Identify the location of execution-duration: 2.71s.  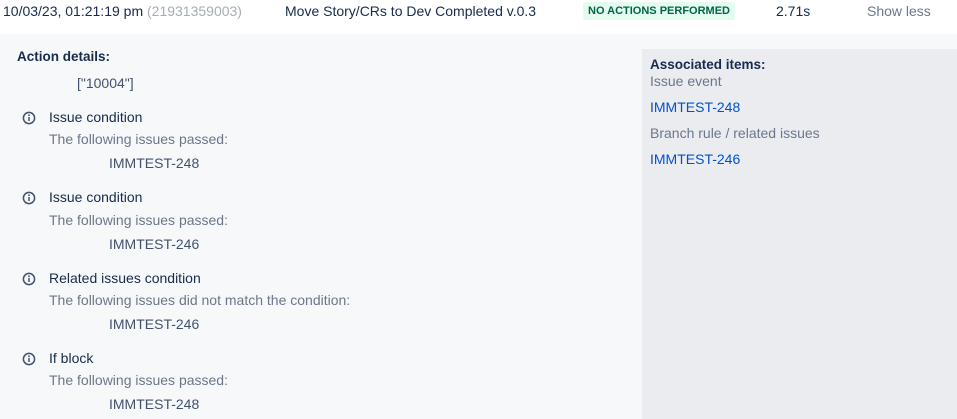
(793, 11).